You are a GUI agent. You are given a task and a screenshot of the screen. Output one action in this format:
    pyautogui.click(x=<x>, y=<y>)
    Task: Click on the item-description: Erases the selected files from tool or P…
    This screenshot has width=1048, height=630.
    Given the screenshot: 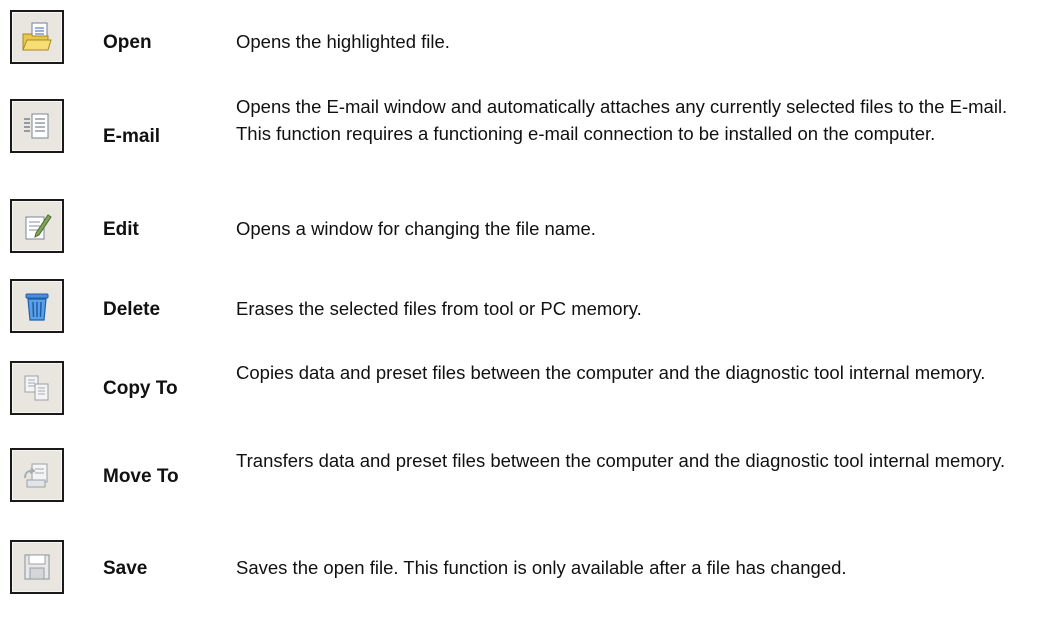 What is the action you would take?
    pyautogui.click(x=439, y=308)
    